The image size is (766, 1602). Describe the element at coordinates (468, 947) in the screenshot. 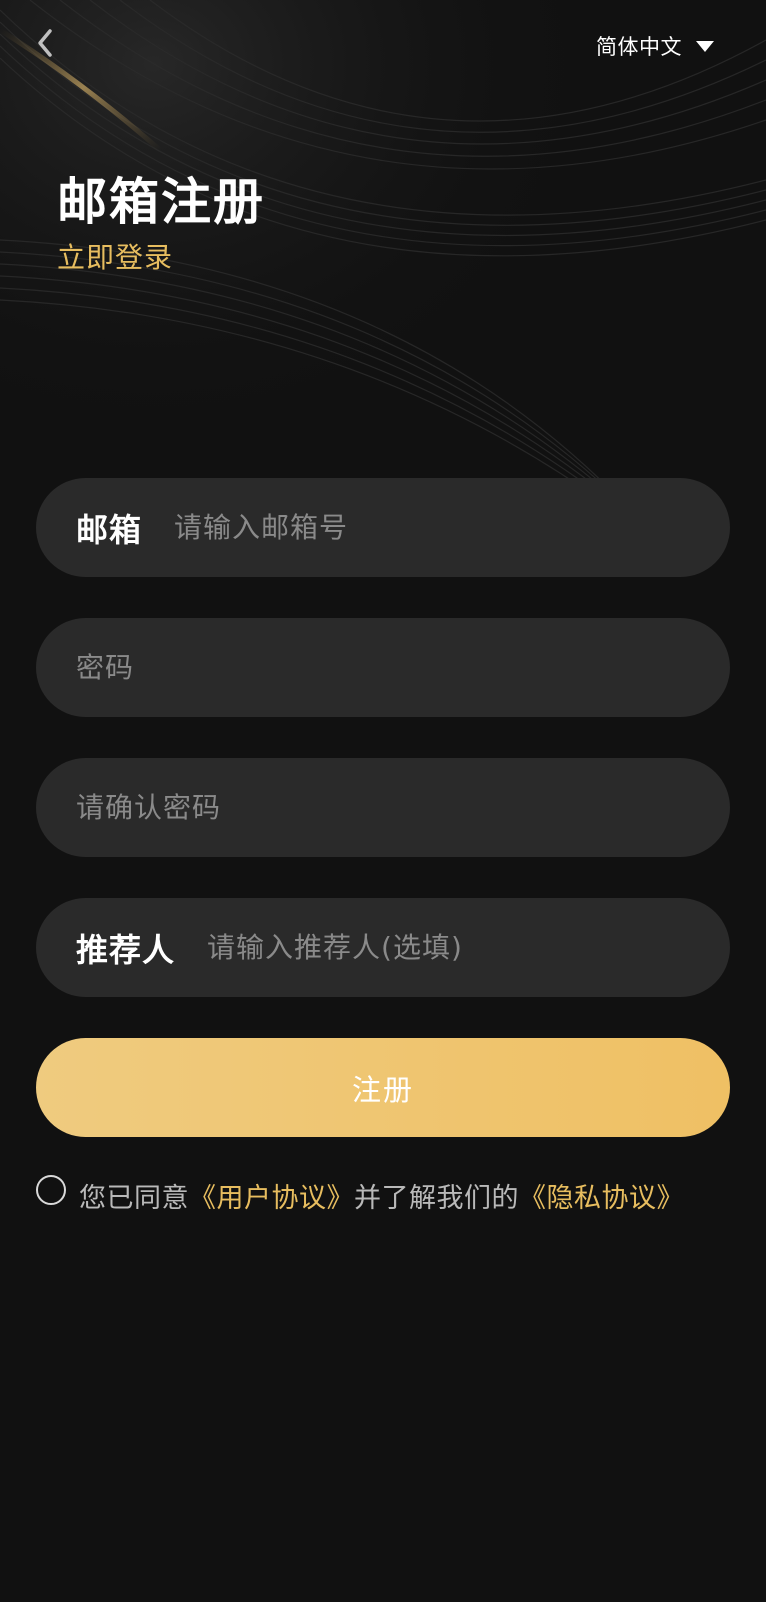

I see `referrer-input` at that location.